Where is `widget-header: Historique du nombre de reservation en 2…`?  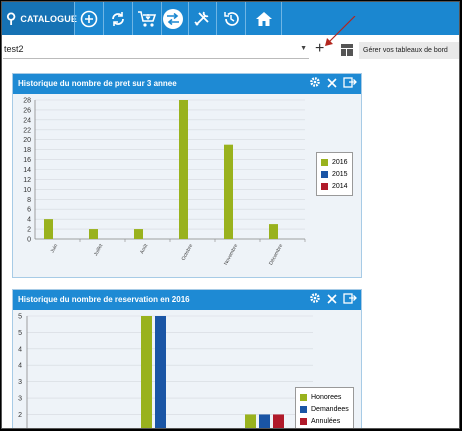 widget-header: Historique du nombre de reservation en 2… is located at coordinates (187, 300).